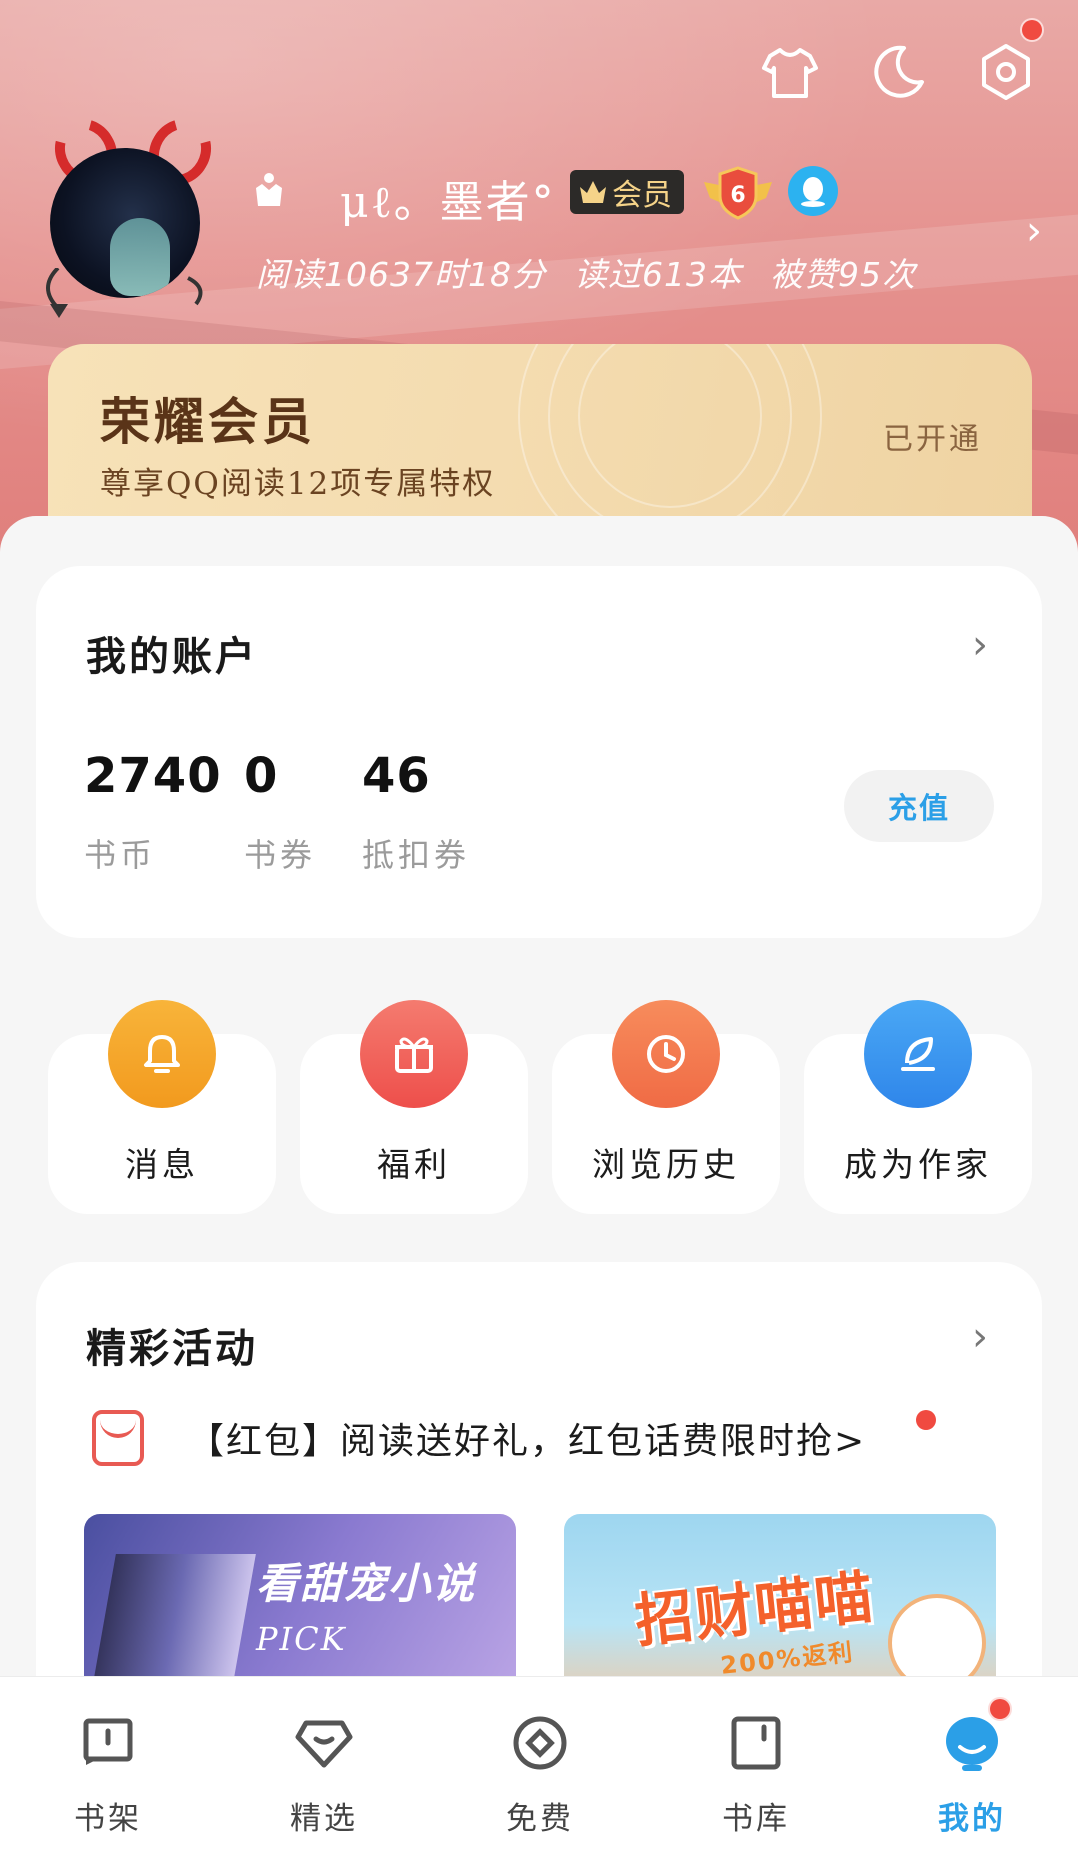 Image resolution: width=1078 pixels, height=1849 pixels. I want to click on free-icon, so click(540, 1743).